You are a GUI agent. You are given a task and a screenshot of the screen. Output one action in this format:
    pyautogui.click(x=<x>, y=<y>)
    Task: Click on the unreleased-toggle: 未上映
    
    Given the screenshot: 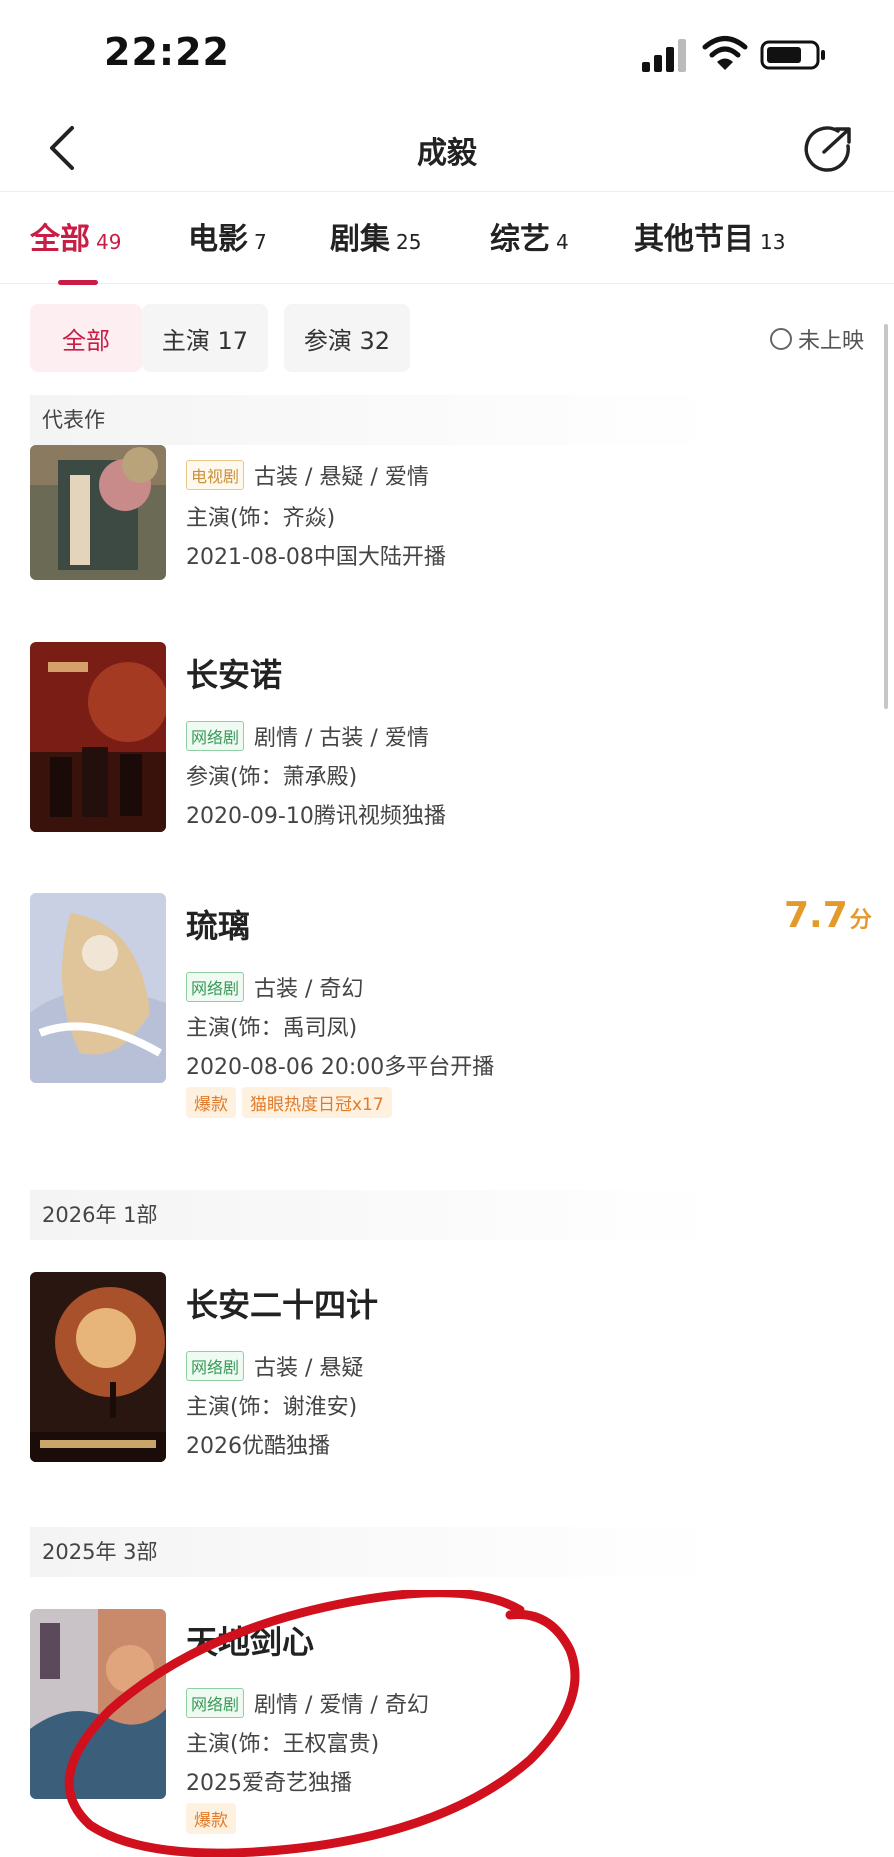 What is the action you would take?
    pyautogui.click(x=817, y=339)
    